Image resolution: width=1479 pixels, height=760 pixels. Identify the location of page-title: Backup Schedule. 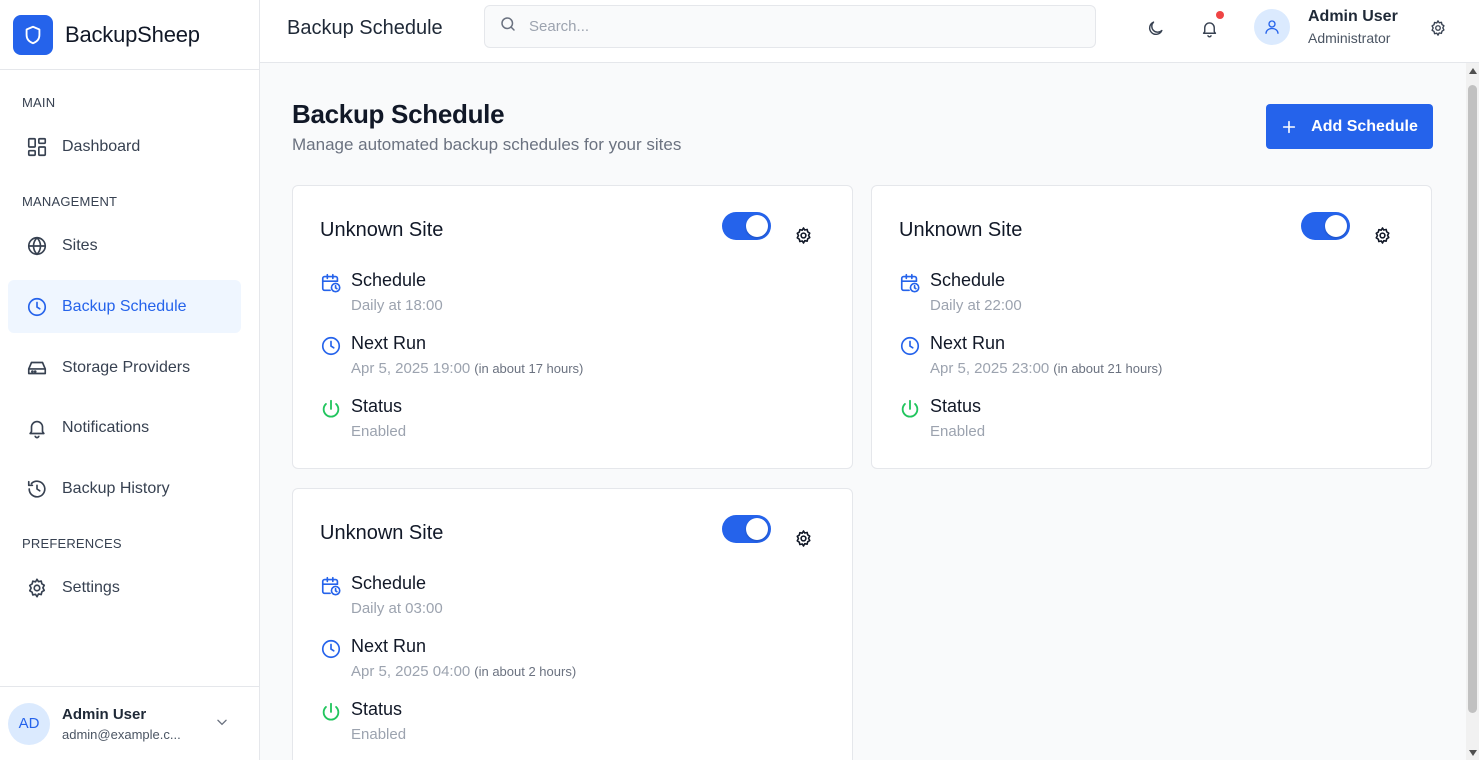
(398, 114).